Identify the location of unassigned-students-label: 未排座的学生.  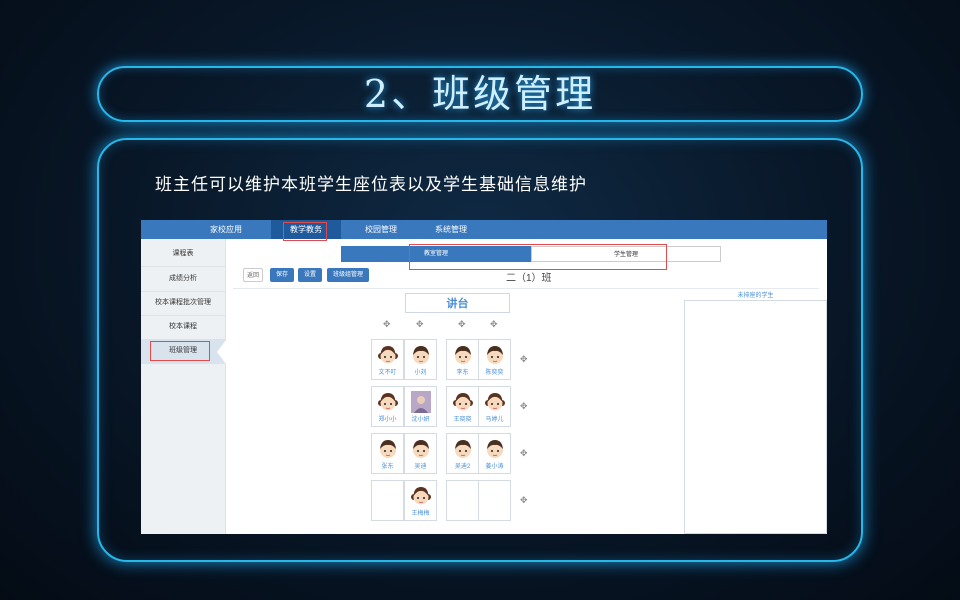
(755, 296).